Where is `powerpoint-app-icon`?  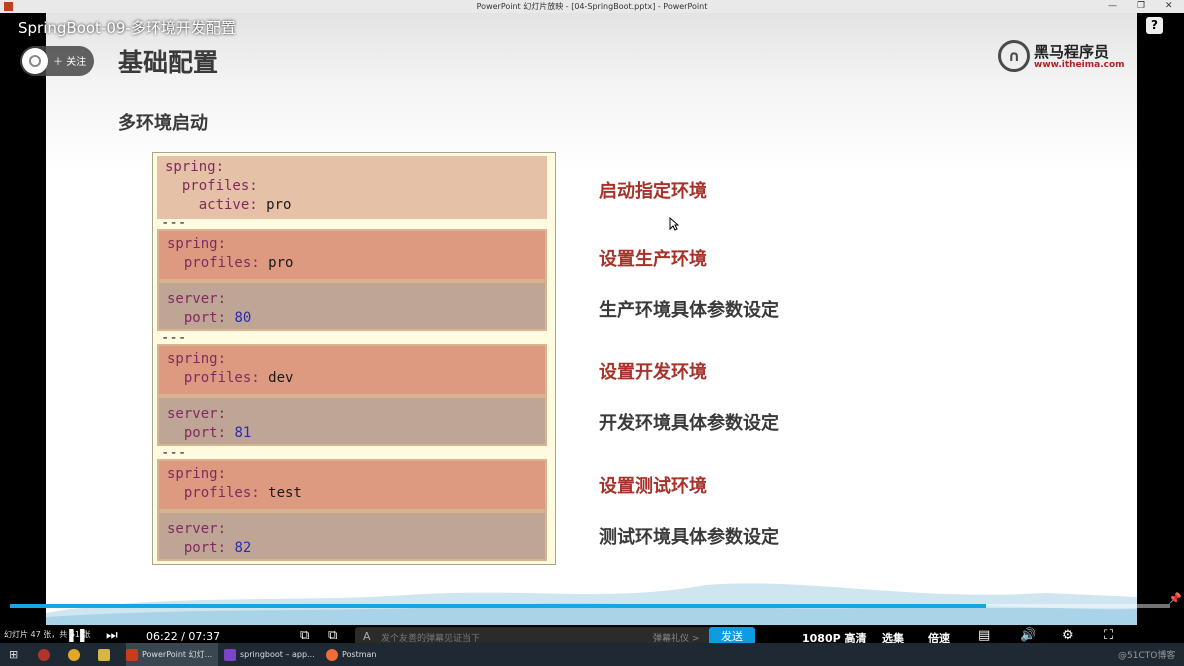 powerpoint-app-icon is located at coordinates (8, 6).